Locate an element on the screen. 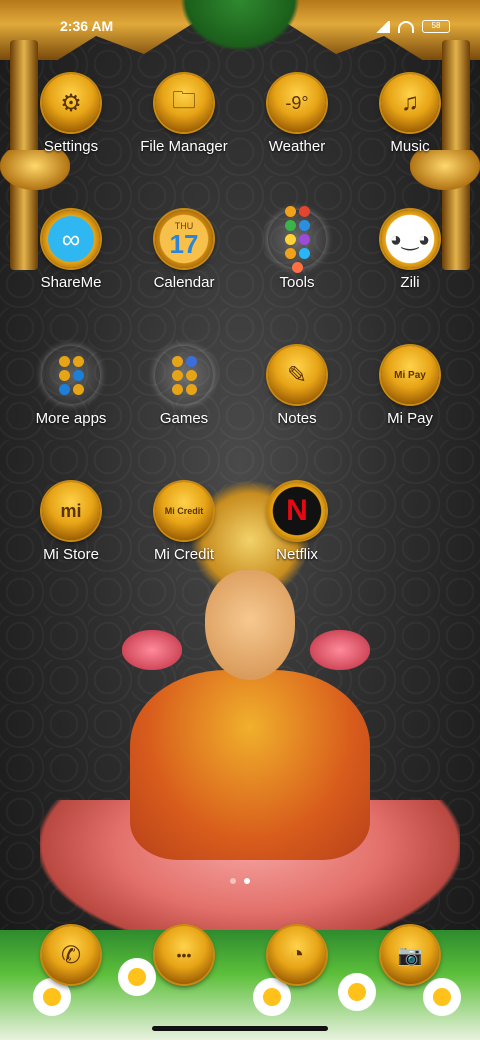 Image resolution: width=480 pixels, height=1040 pixels. folder-tools: Tools is located at coordinates (297, 248).